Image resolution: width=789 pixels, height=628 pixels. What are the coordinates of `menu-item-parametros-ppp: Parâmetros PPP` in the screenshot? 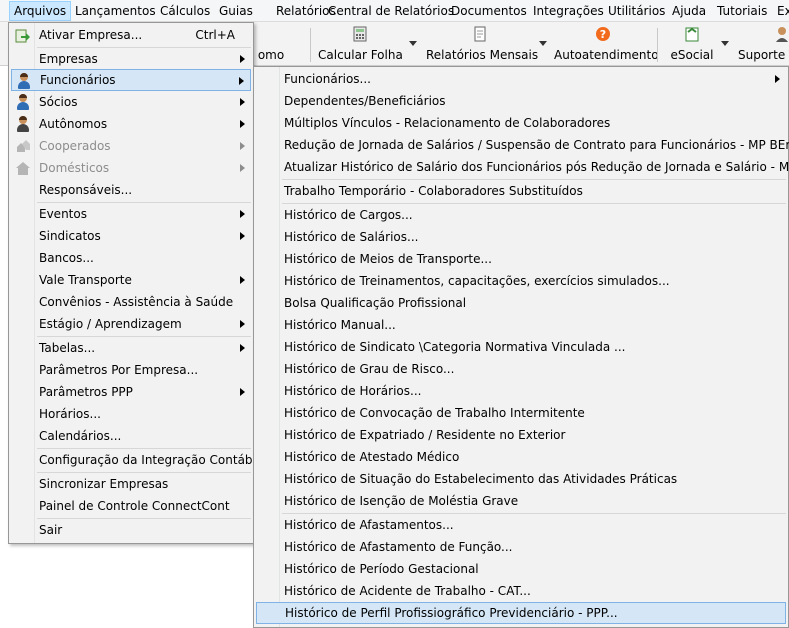 It's located at (131, 392).